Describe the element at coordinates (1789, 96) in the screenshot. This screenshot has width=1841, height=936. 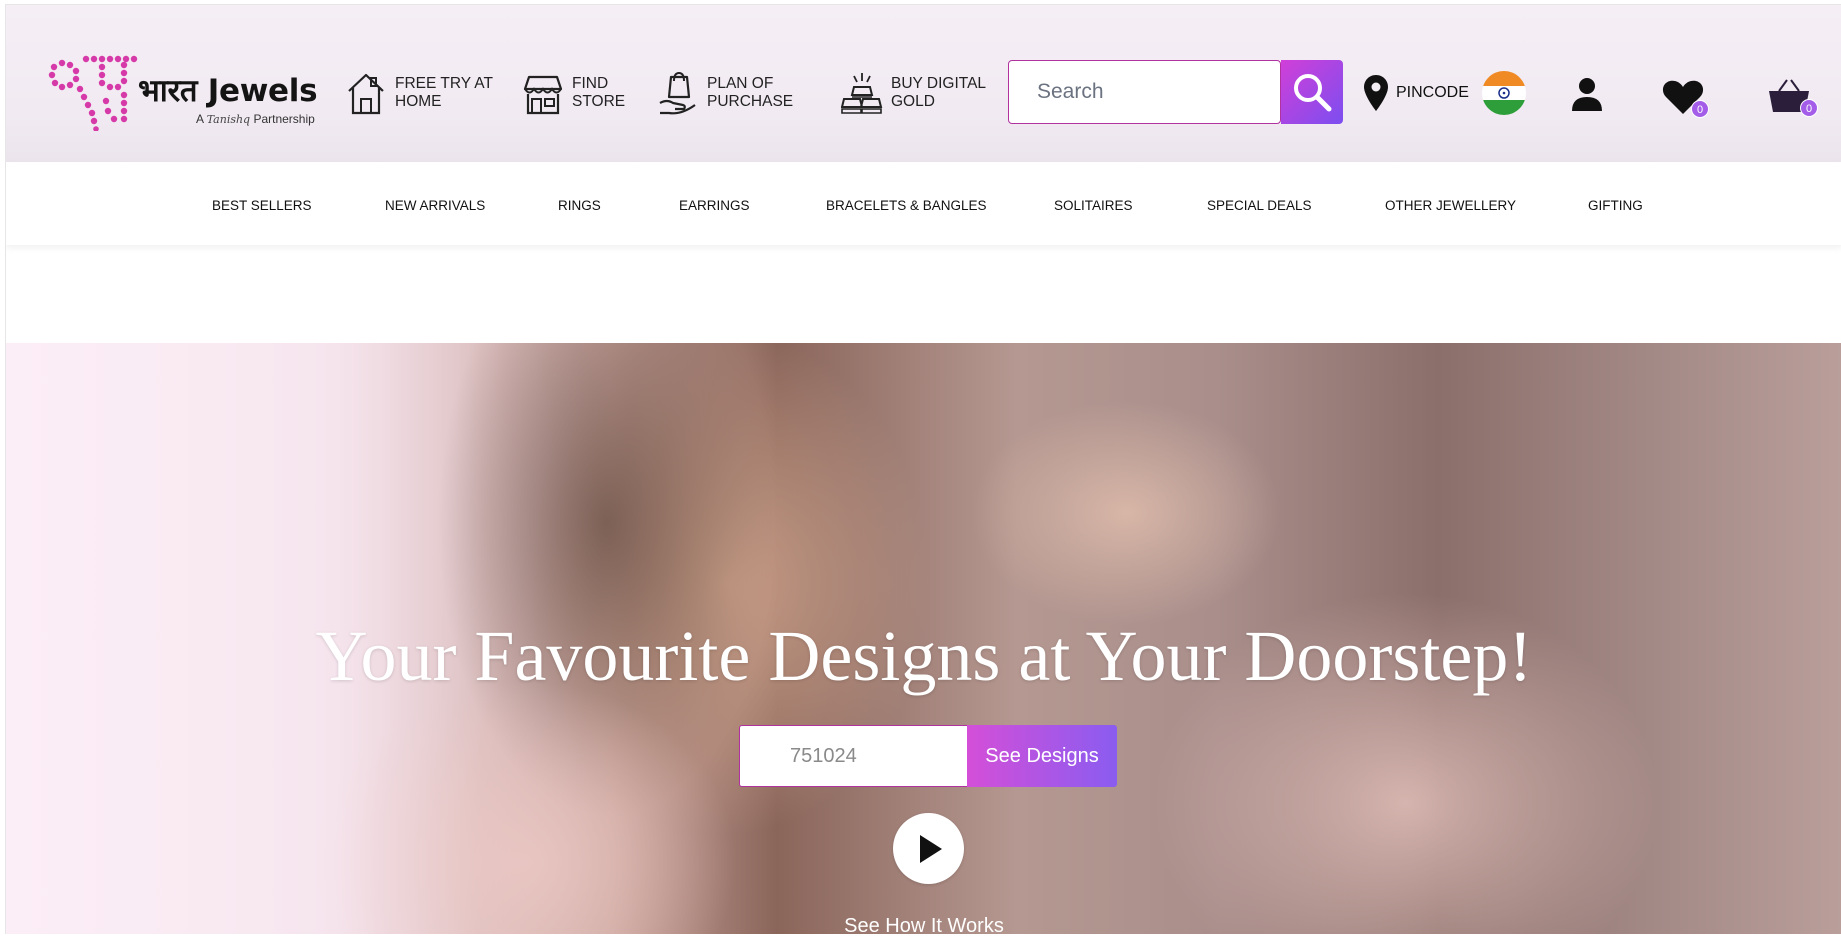
I see `cart-button: 0` at that location.